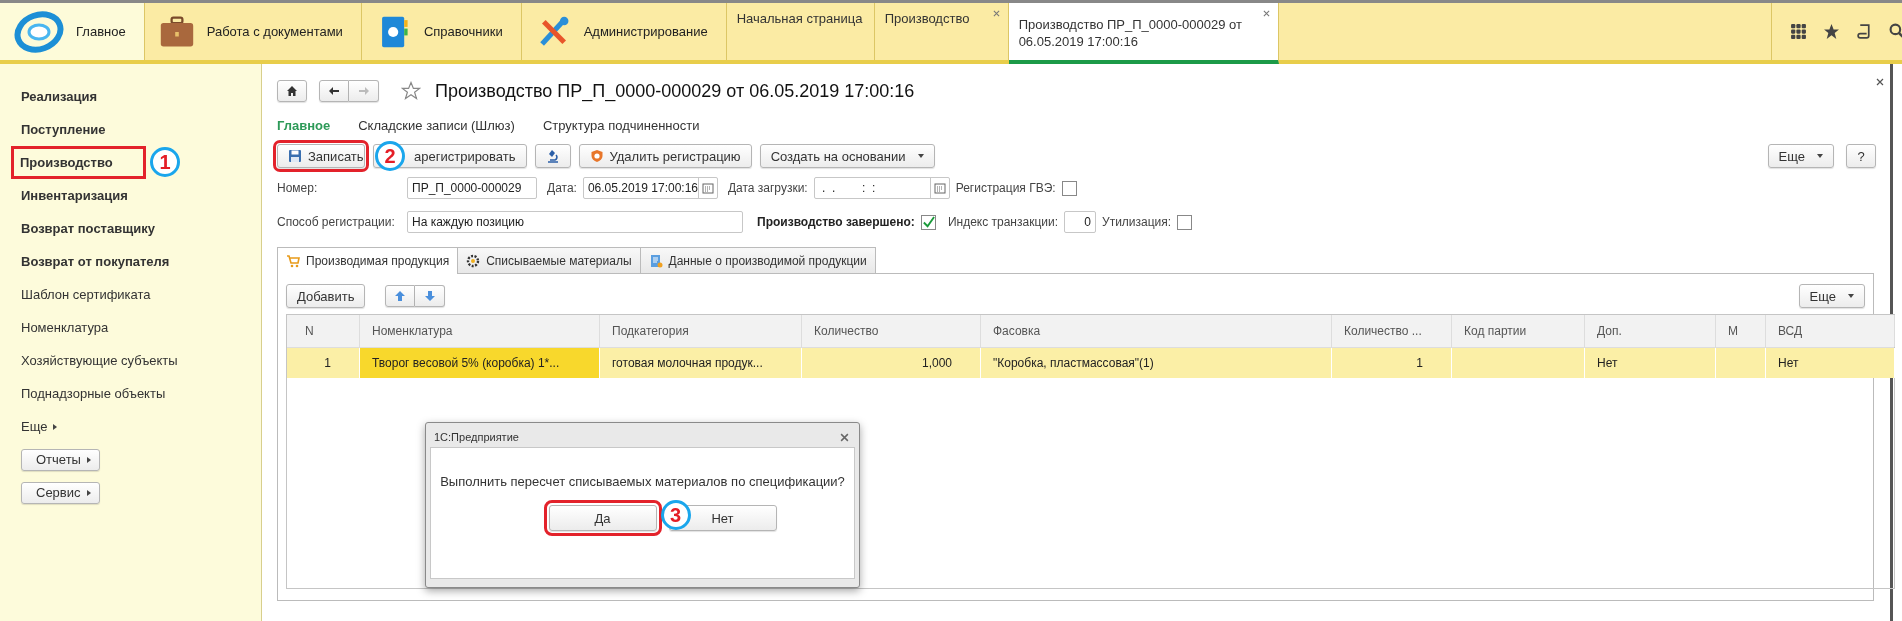 The height and width of the screenshot is (621, 1902). What do you see at coordinates (60, 459) in the screenshot?
I see `menu-button: Отчеты` at bounding box center [60, 459].